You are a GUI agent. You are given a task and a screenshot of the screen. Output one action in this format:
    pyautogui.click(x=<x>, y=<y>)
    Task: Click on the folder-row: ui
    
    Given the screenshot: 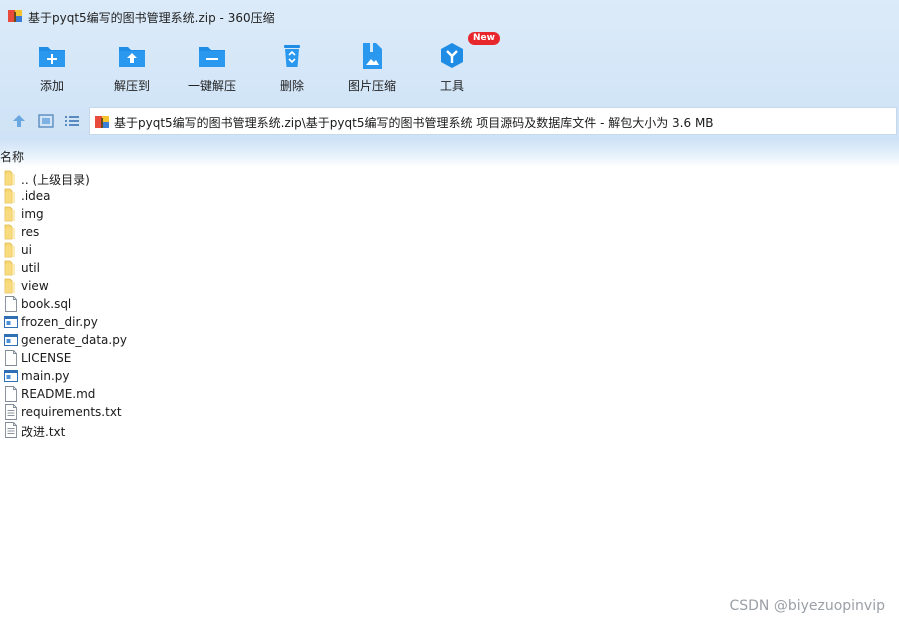 What is the action you would take?
    pyautogui.click(x=449, y=250)
    